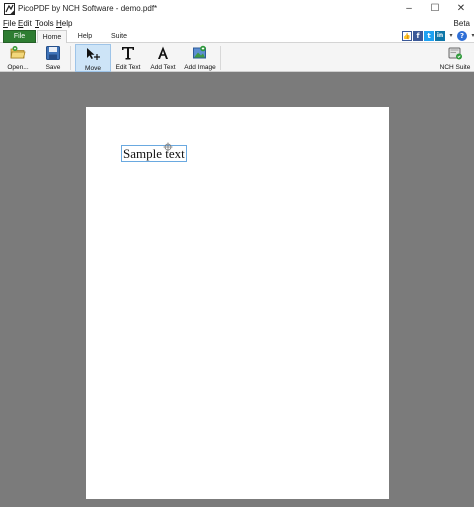  What do you see at coordinates (163, 67) in the screenshot?
I see `add-text-label: Add Text` at bounding box center [163, 67].